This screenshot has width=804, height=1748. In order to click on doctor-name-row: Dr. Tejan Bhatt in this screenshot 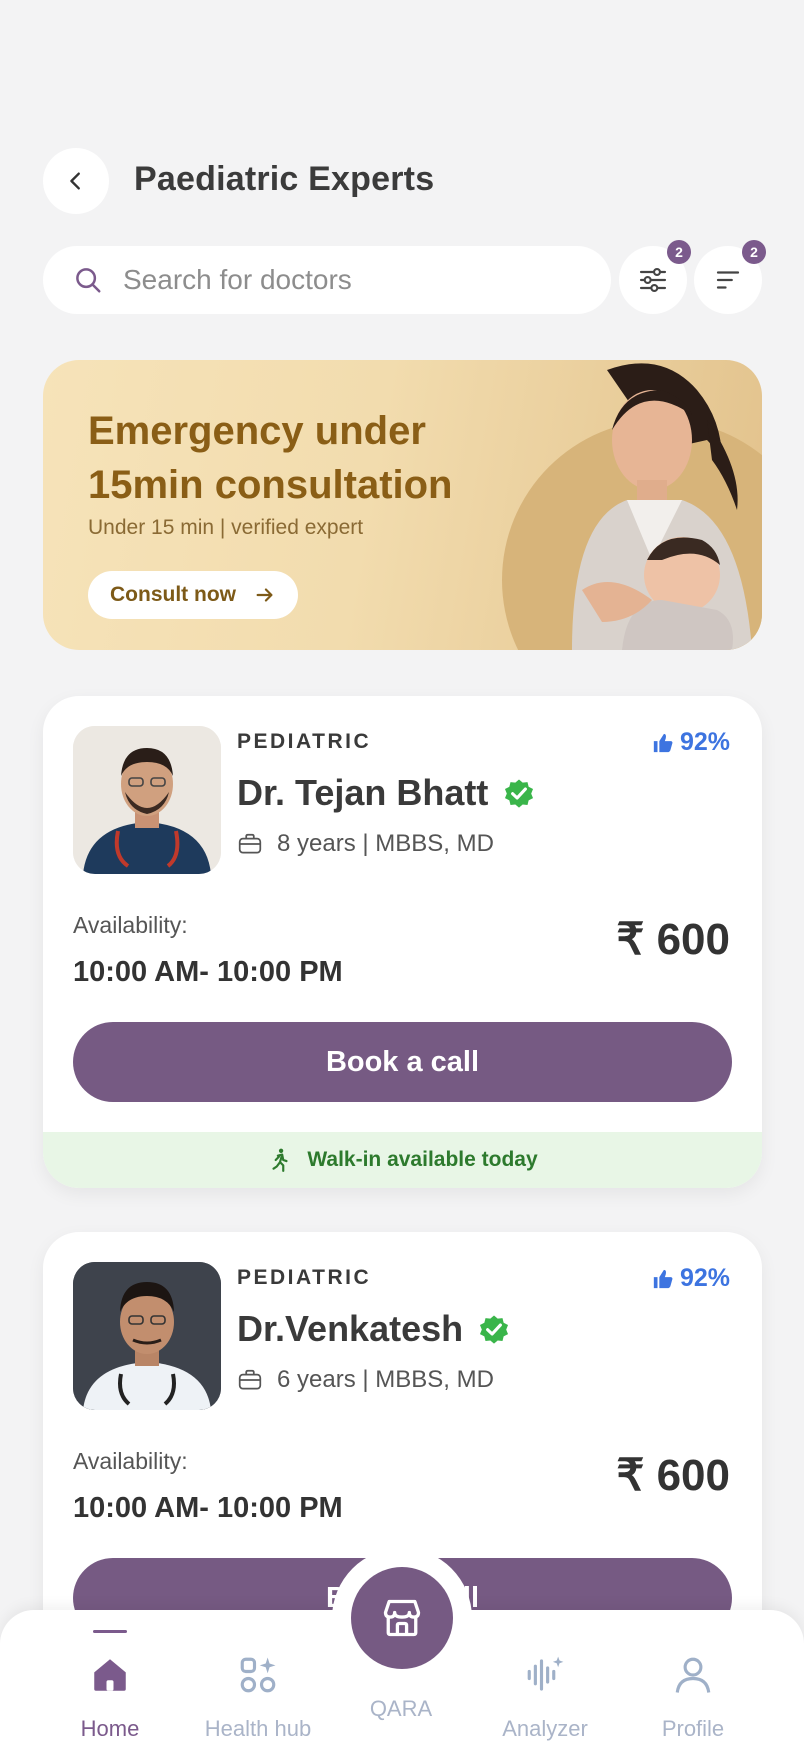, I will do `click(386, 793)`.